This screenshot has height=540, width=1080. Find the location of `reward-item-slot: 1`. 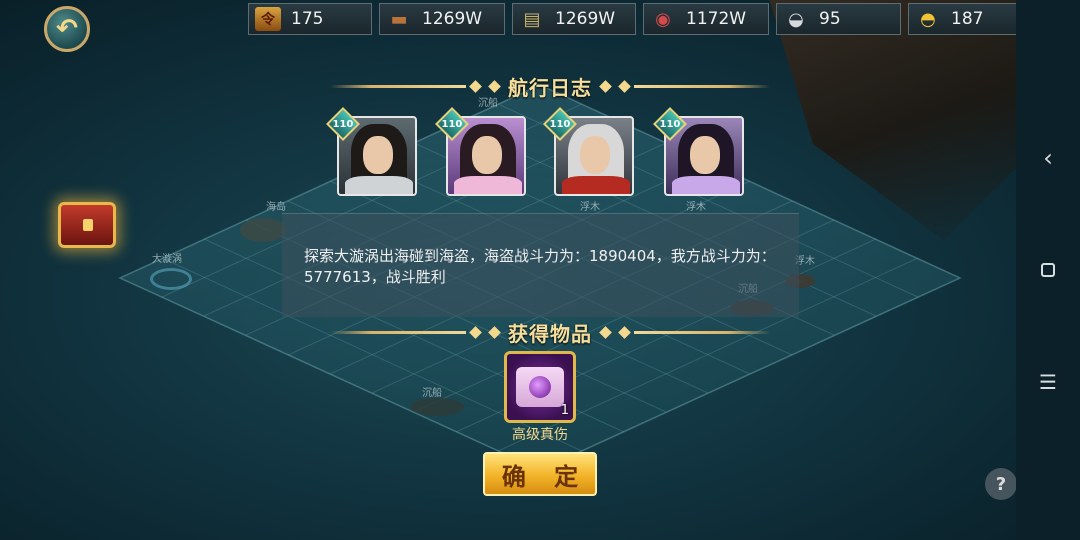

reward-item-slot: 1 is located at coordinates (540, 387).